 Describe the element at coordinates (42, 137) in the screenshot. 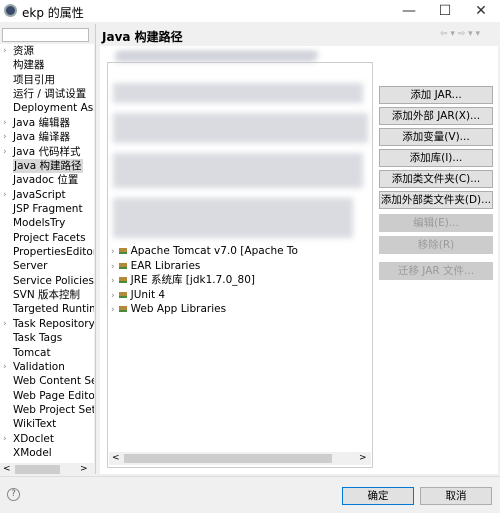

I see `sidebar-item-label: Java 编译器` at that location.